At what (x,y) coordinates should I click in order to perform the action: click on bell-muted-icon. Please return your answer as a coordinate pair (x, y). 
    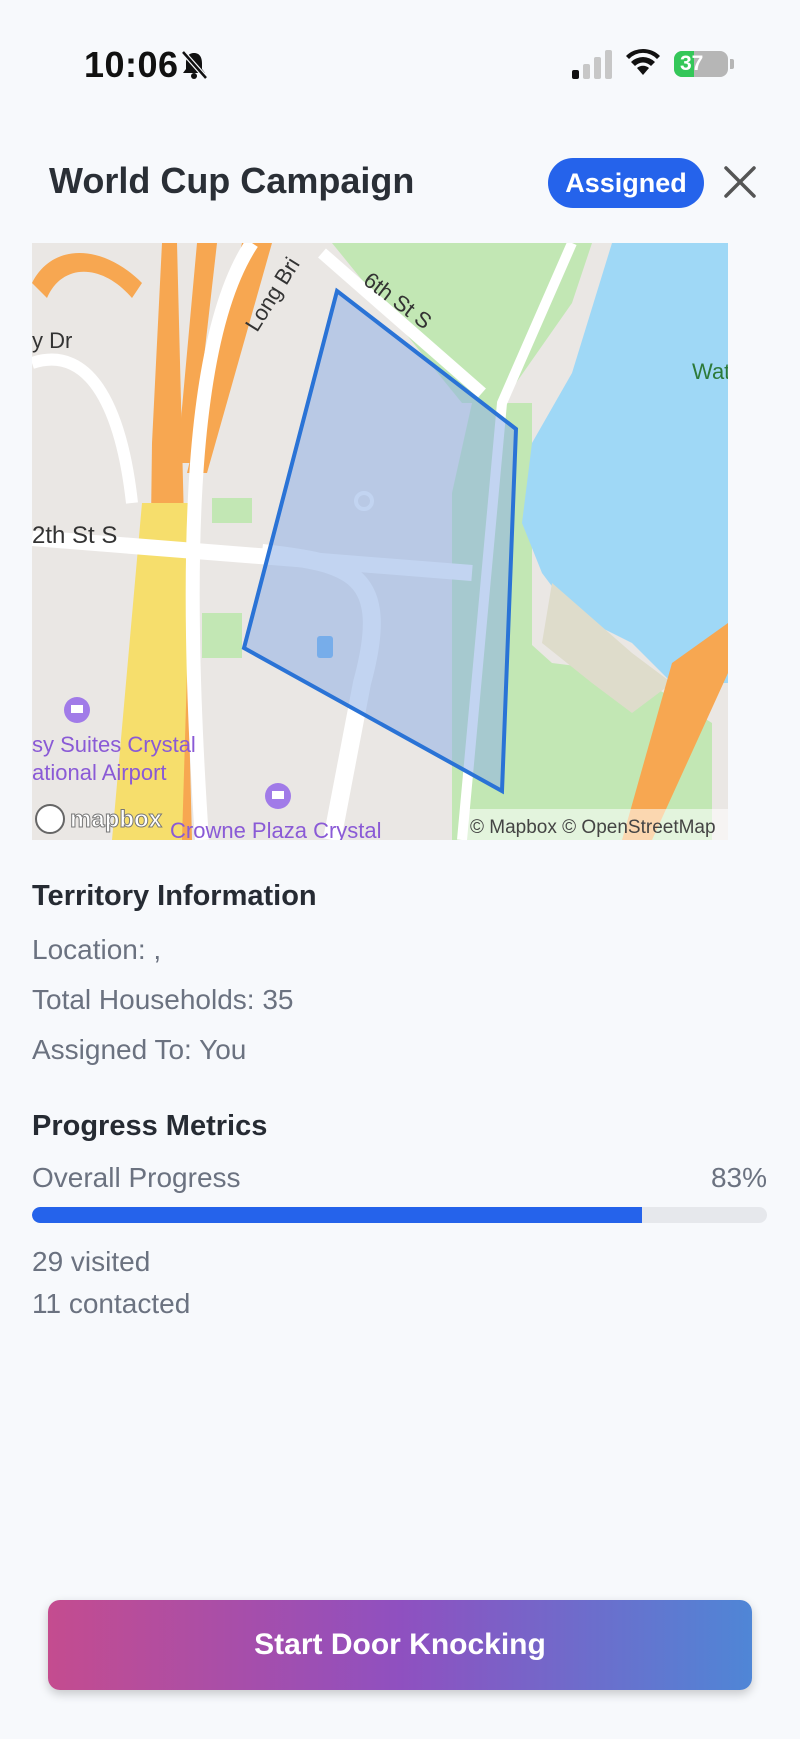
    Looking at the image, I should click on (194, 65).